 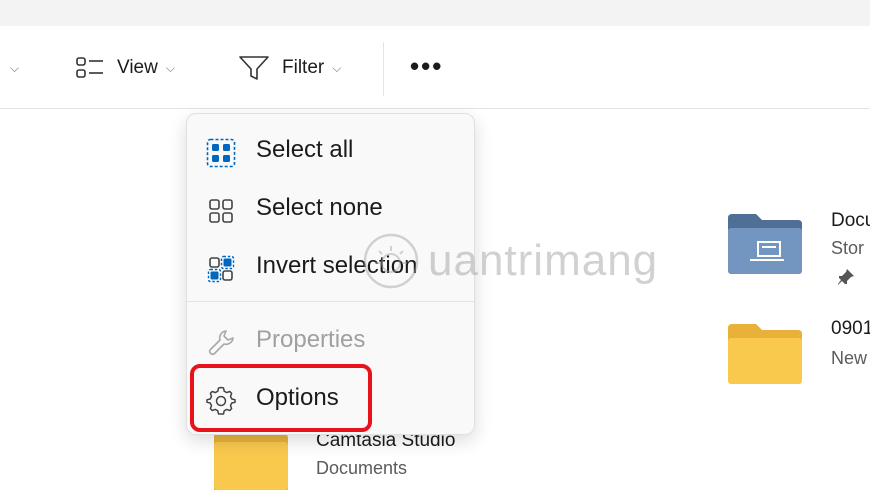 I want to click on prev-dropdown-chevron: ⌵, so click(x=14, y=68).